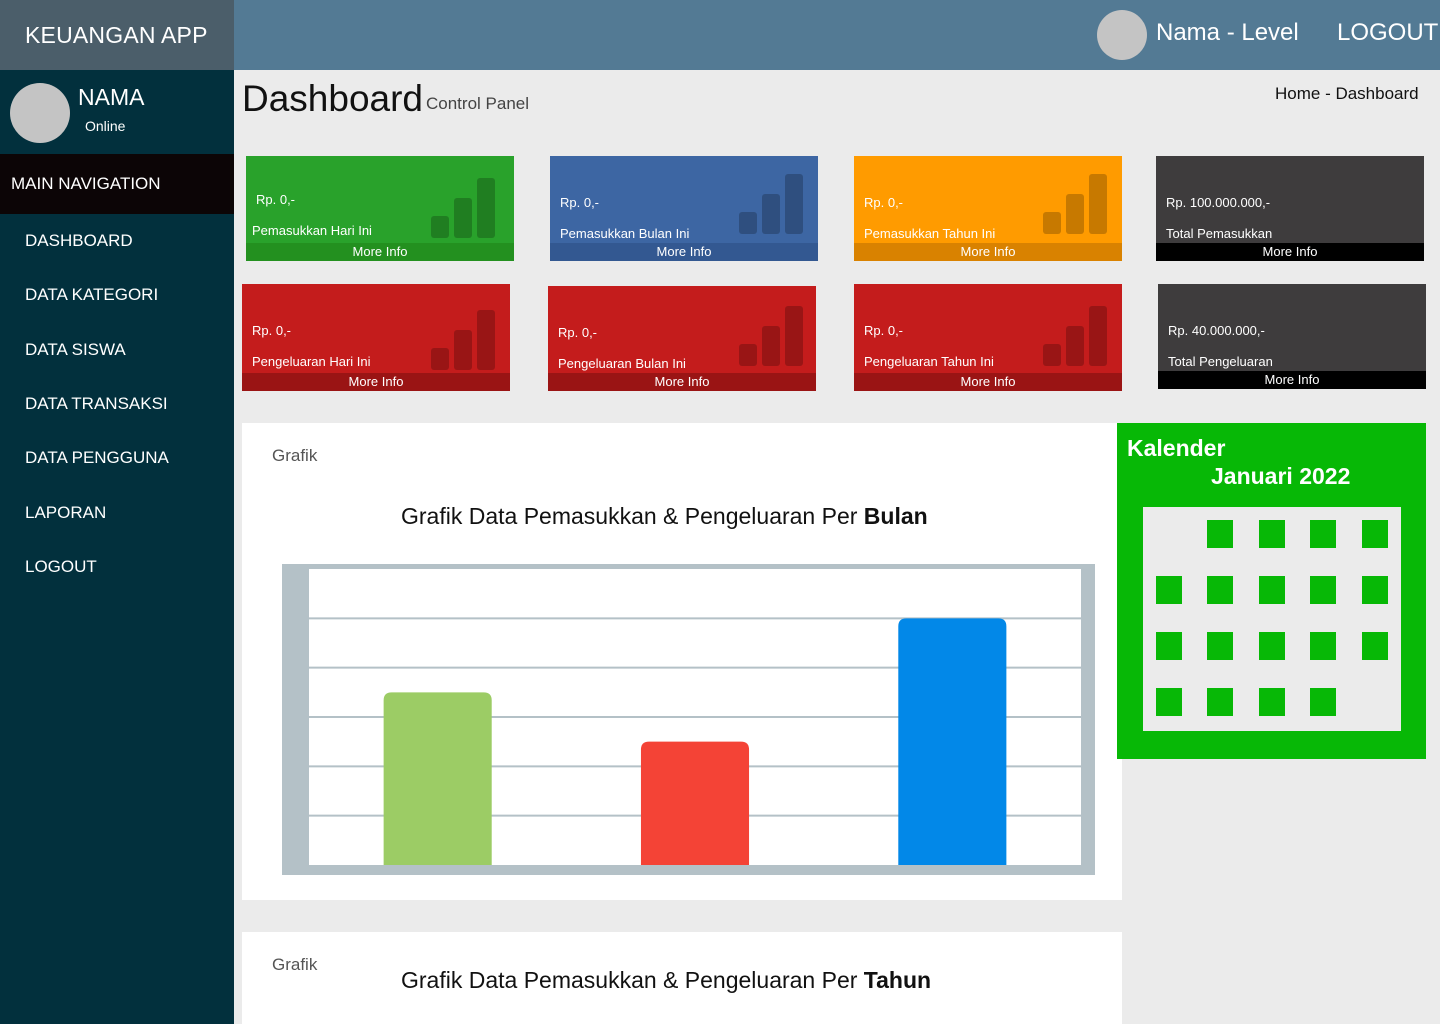 The height and width of the screenshot is (1024, 1440). I want to click on box-amount: Rp. 40.000.000,-, so click(1216, 330).